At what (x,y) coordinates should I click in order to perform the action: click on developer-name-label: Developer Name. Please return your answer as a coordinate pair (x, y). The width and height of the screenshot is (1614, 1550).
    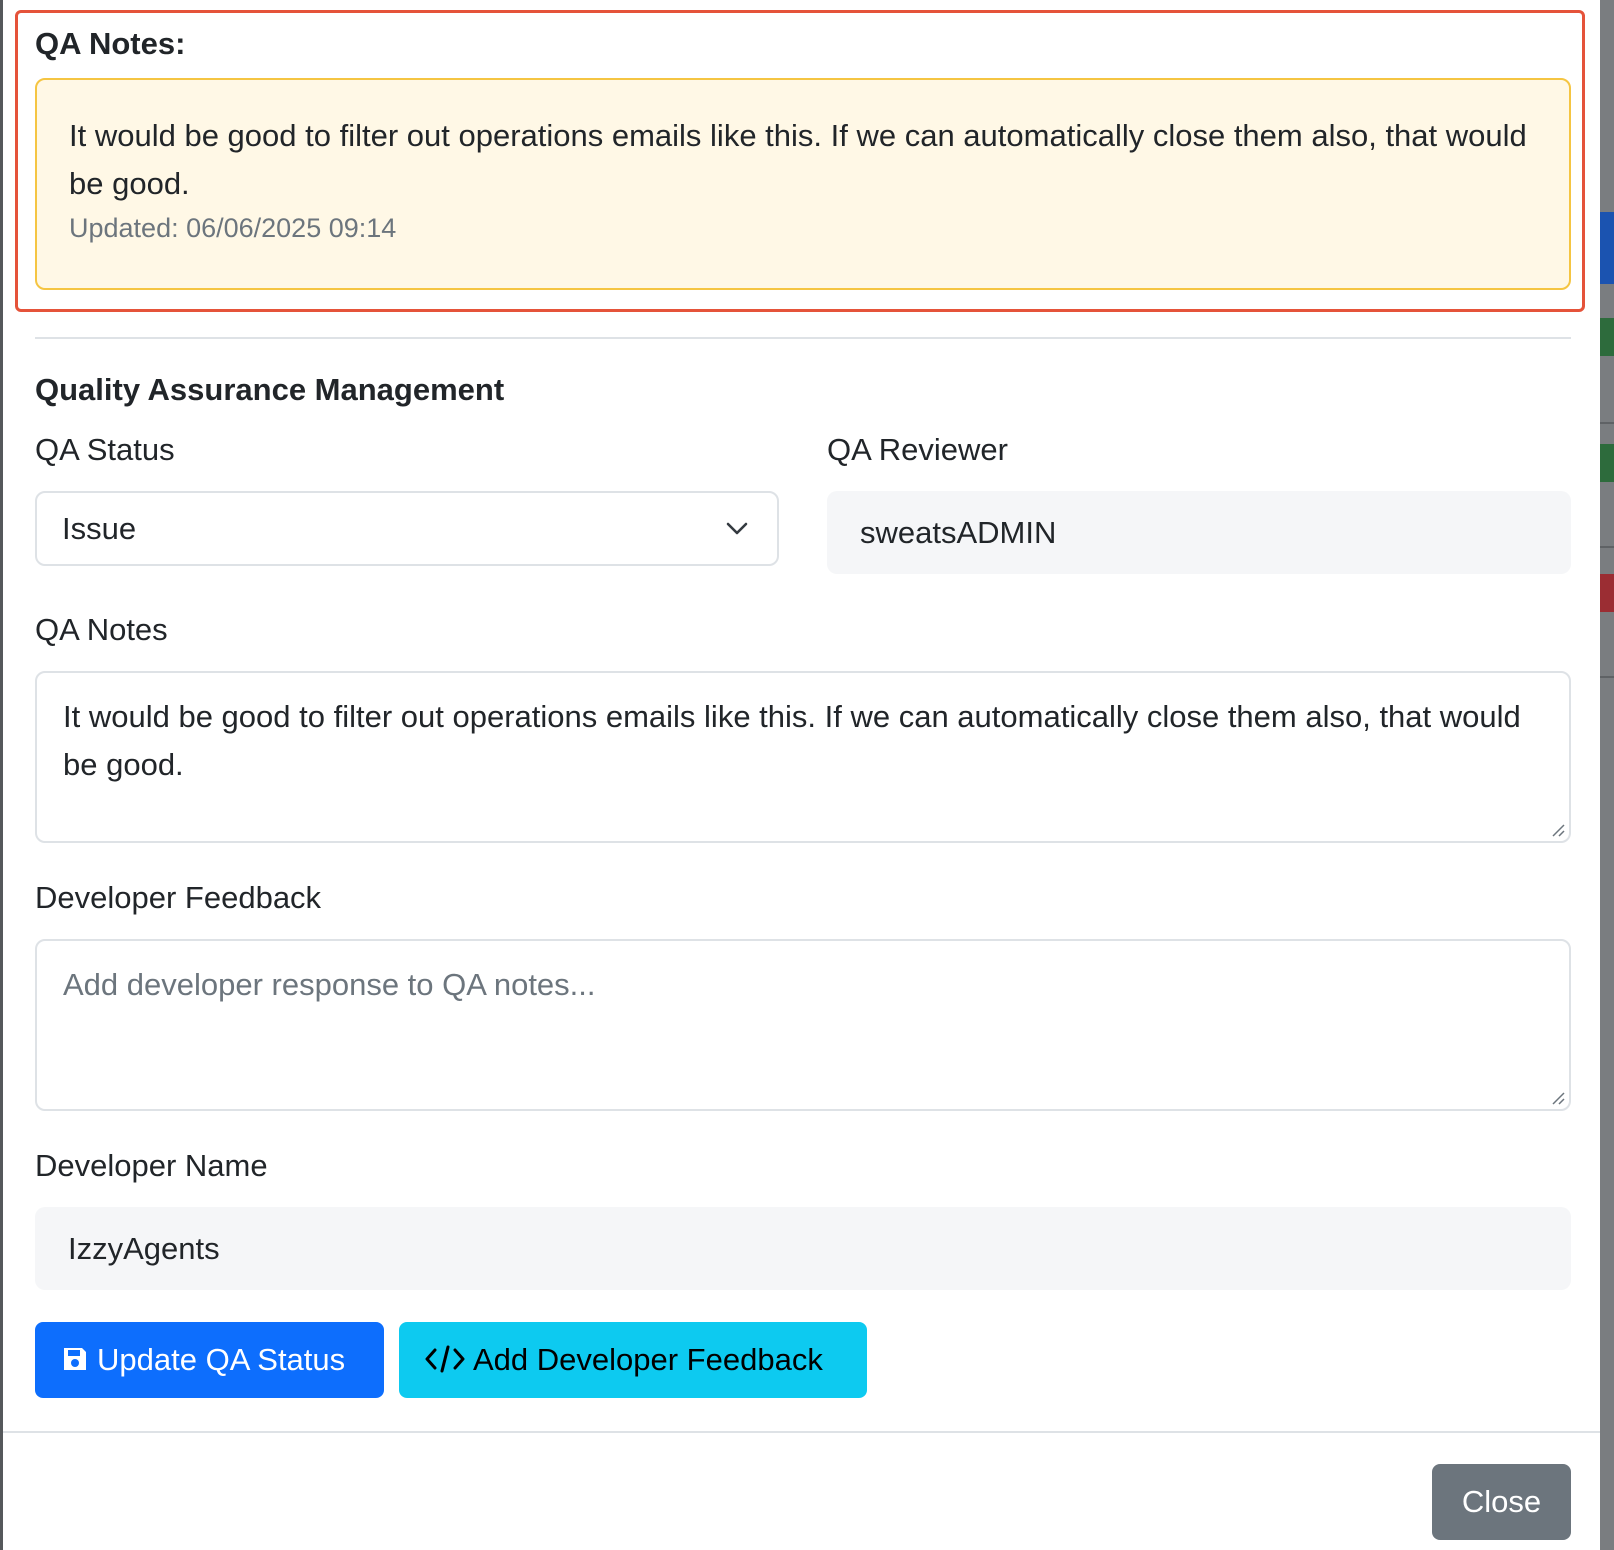
    Looking at the image, I should click on (151, 1165).